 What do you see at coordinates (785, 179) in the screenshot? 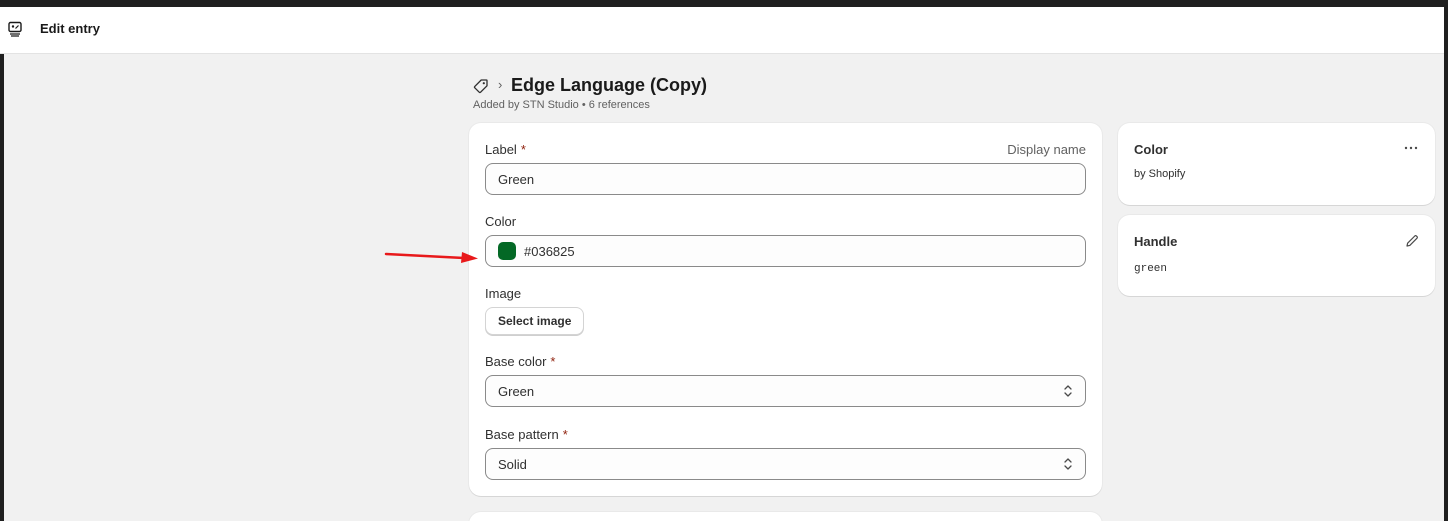
I see `label-input: Green` at bounding box center [785, 179].